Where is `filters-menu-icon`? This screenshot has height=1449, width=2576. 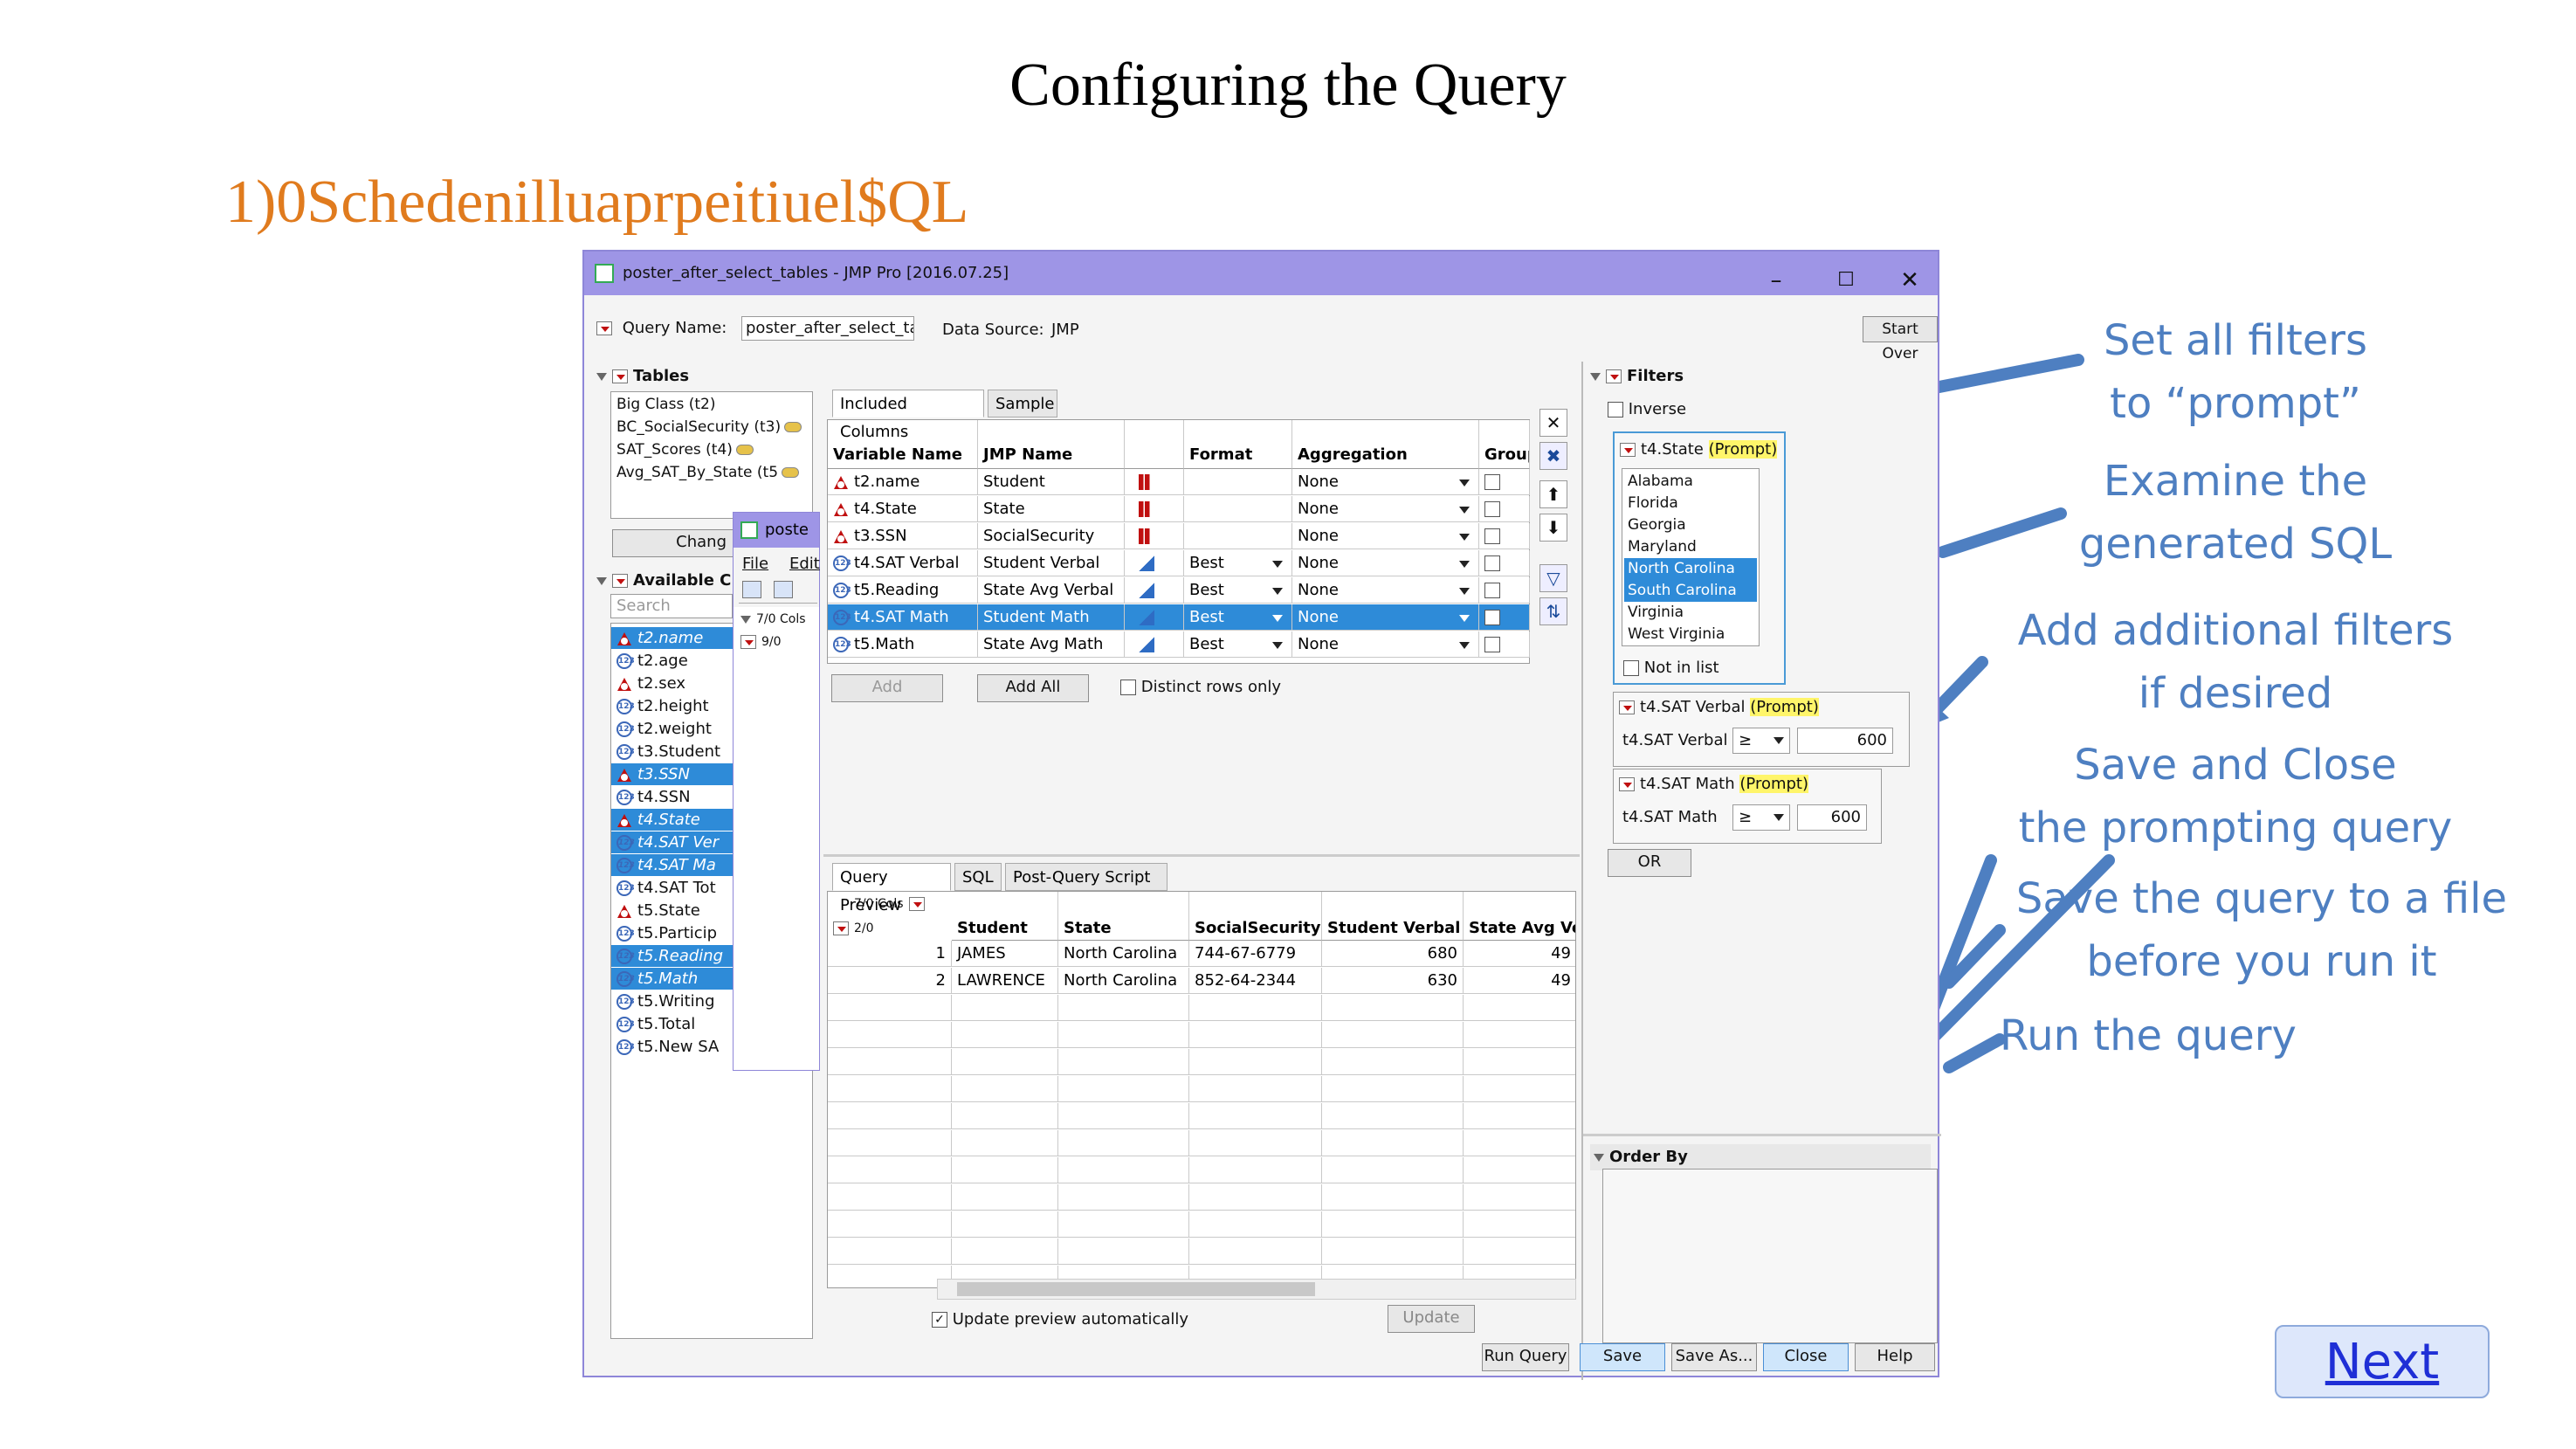 filters-menu-icon is located at coordinates (1614, 376).